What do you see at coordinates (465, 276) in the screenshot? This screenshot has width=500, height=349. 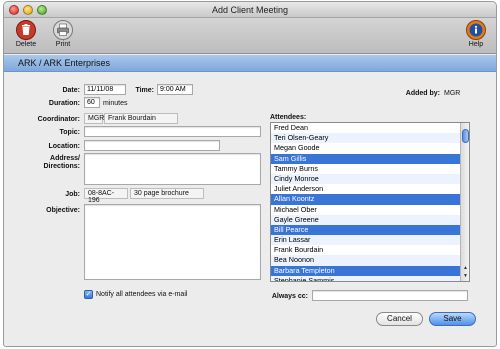 I see `scroll-down-arrow-icon: ▼` at bounding box center [465, 276].